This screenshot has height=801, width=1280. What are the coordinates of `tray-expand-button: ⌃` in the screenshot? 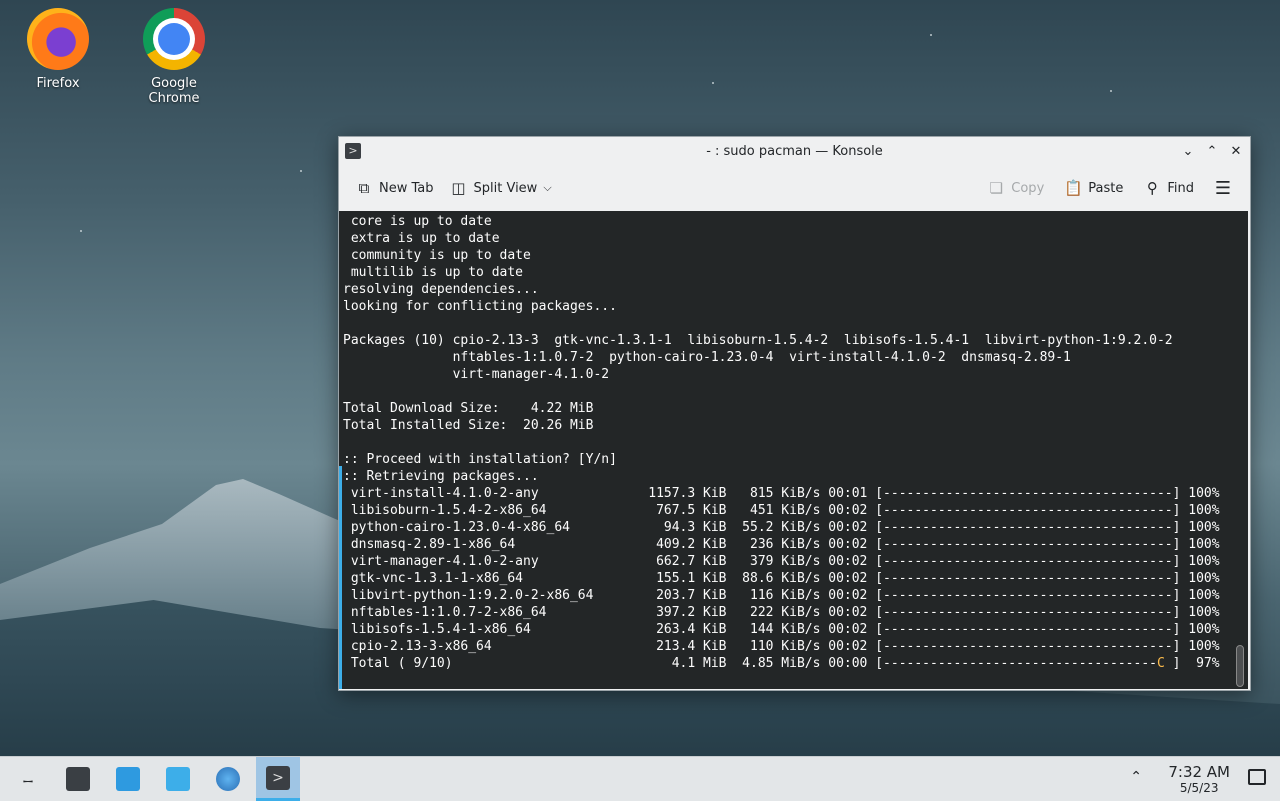 It's located at (1136, 777).